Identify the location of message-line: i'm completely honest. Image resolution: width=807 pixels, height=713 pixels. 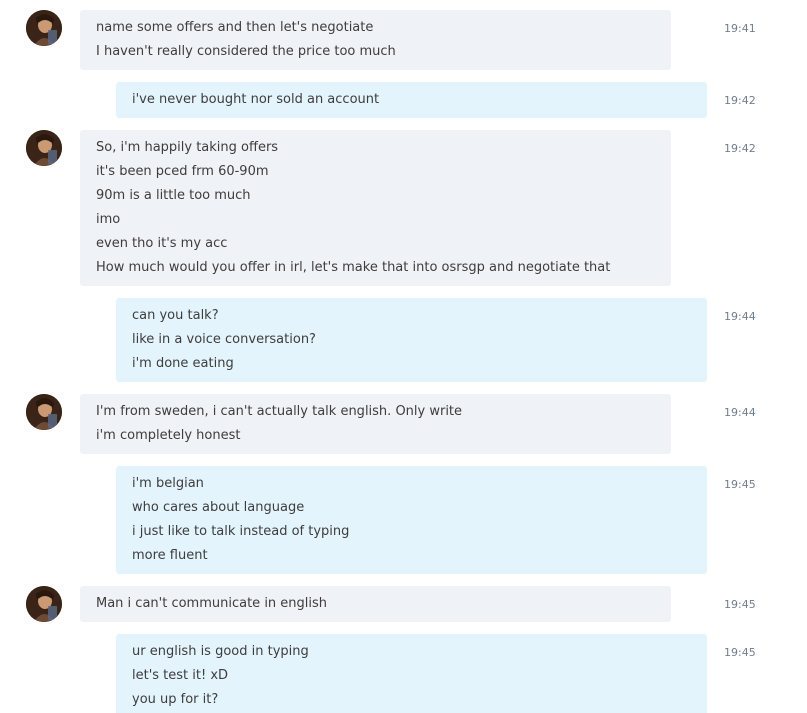
(168, 435).